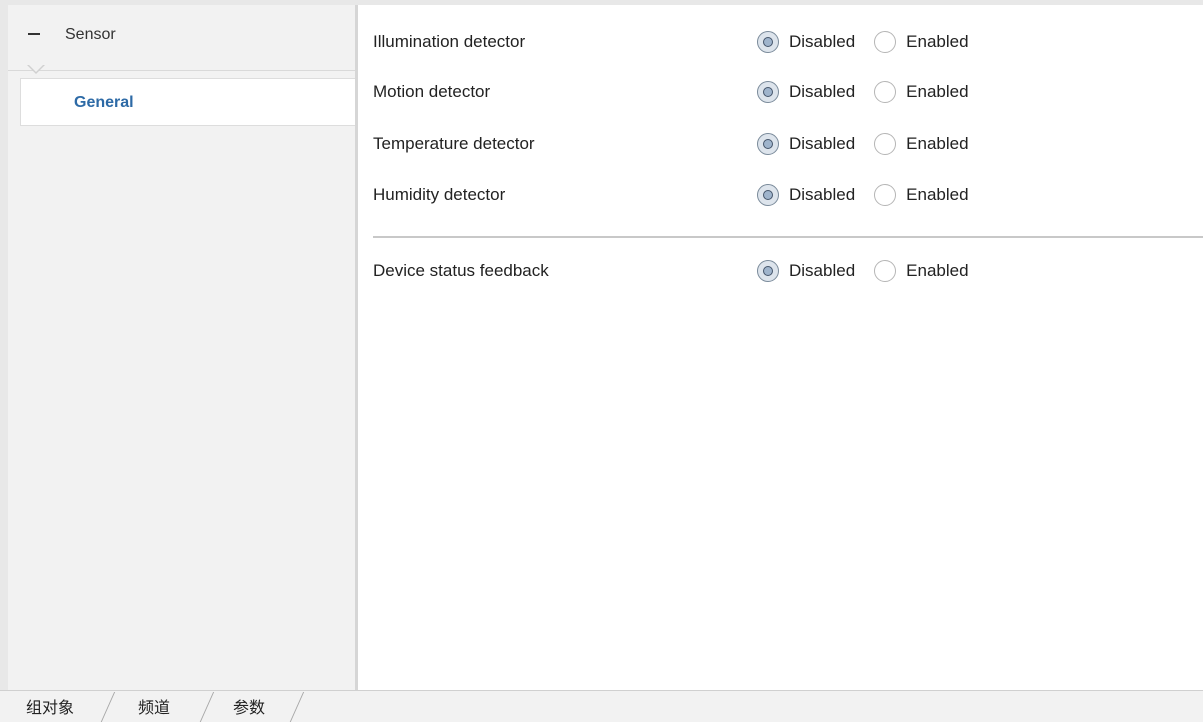 Image resolution: width=1203 pixels, height=722 pixels. I want to click on param-row-humidity-detector: Humidity detector Disabled Enabled, so click(780, 194).